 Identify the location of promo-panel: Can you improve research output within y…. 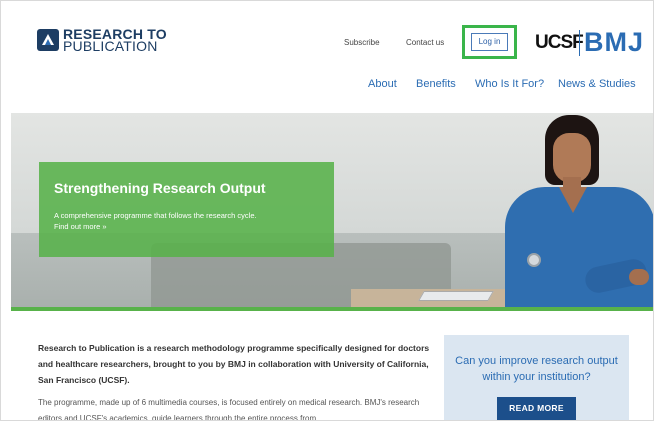
(536, 377).